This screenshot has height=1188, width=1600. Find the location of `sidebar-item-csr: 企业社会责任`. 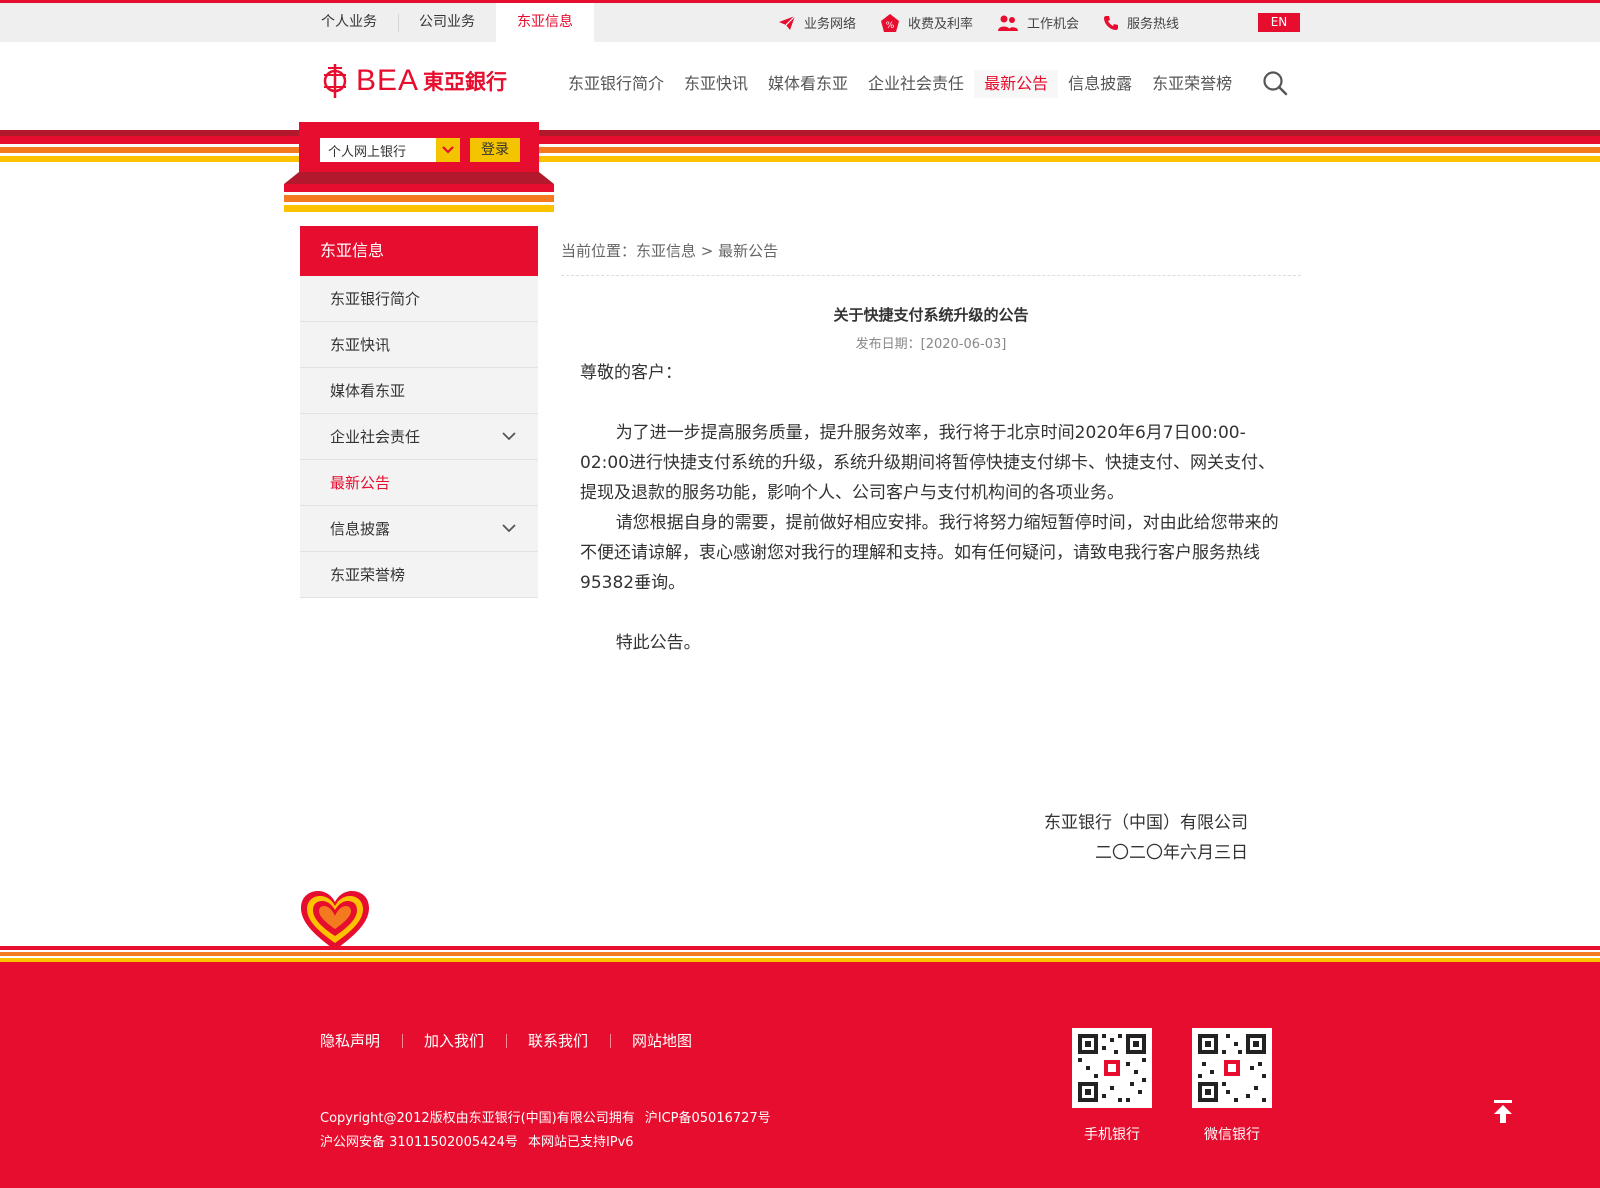

sidebar-item-csr: 企业社会责任 is located at coordinates (419, 437).